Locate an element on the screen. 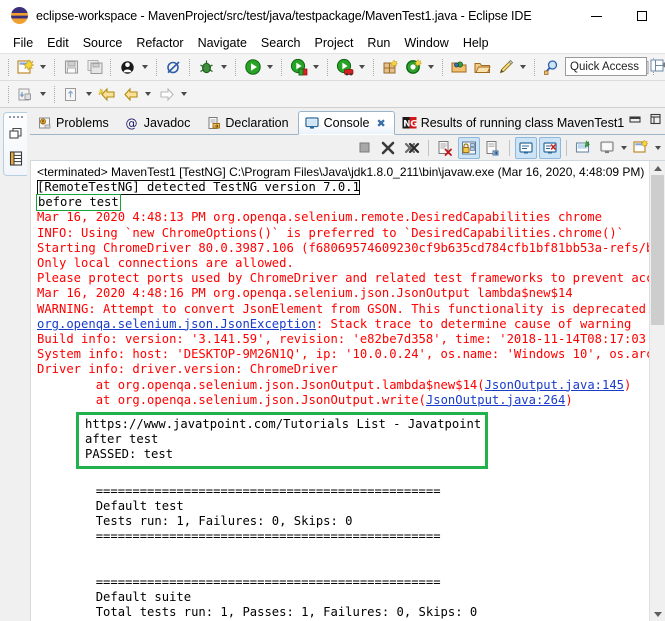 The width and height of the screenshot is (665, 621). menu-item-source: Source is located at coordinates (103, 43).